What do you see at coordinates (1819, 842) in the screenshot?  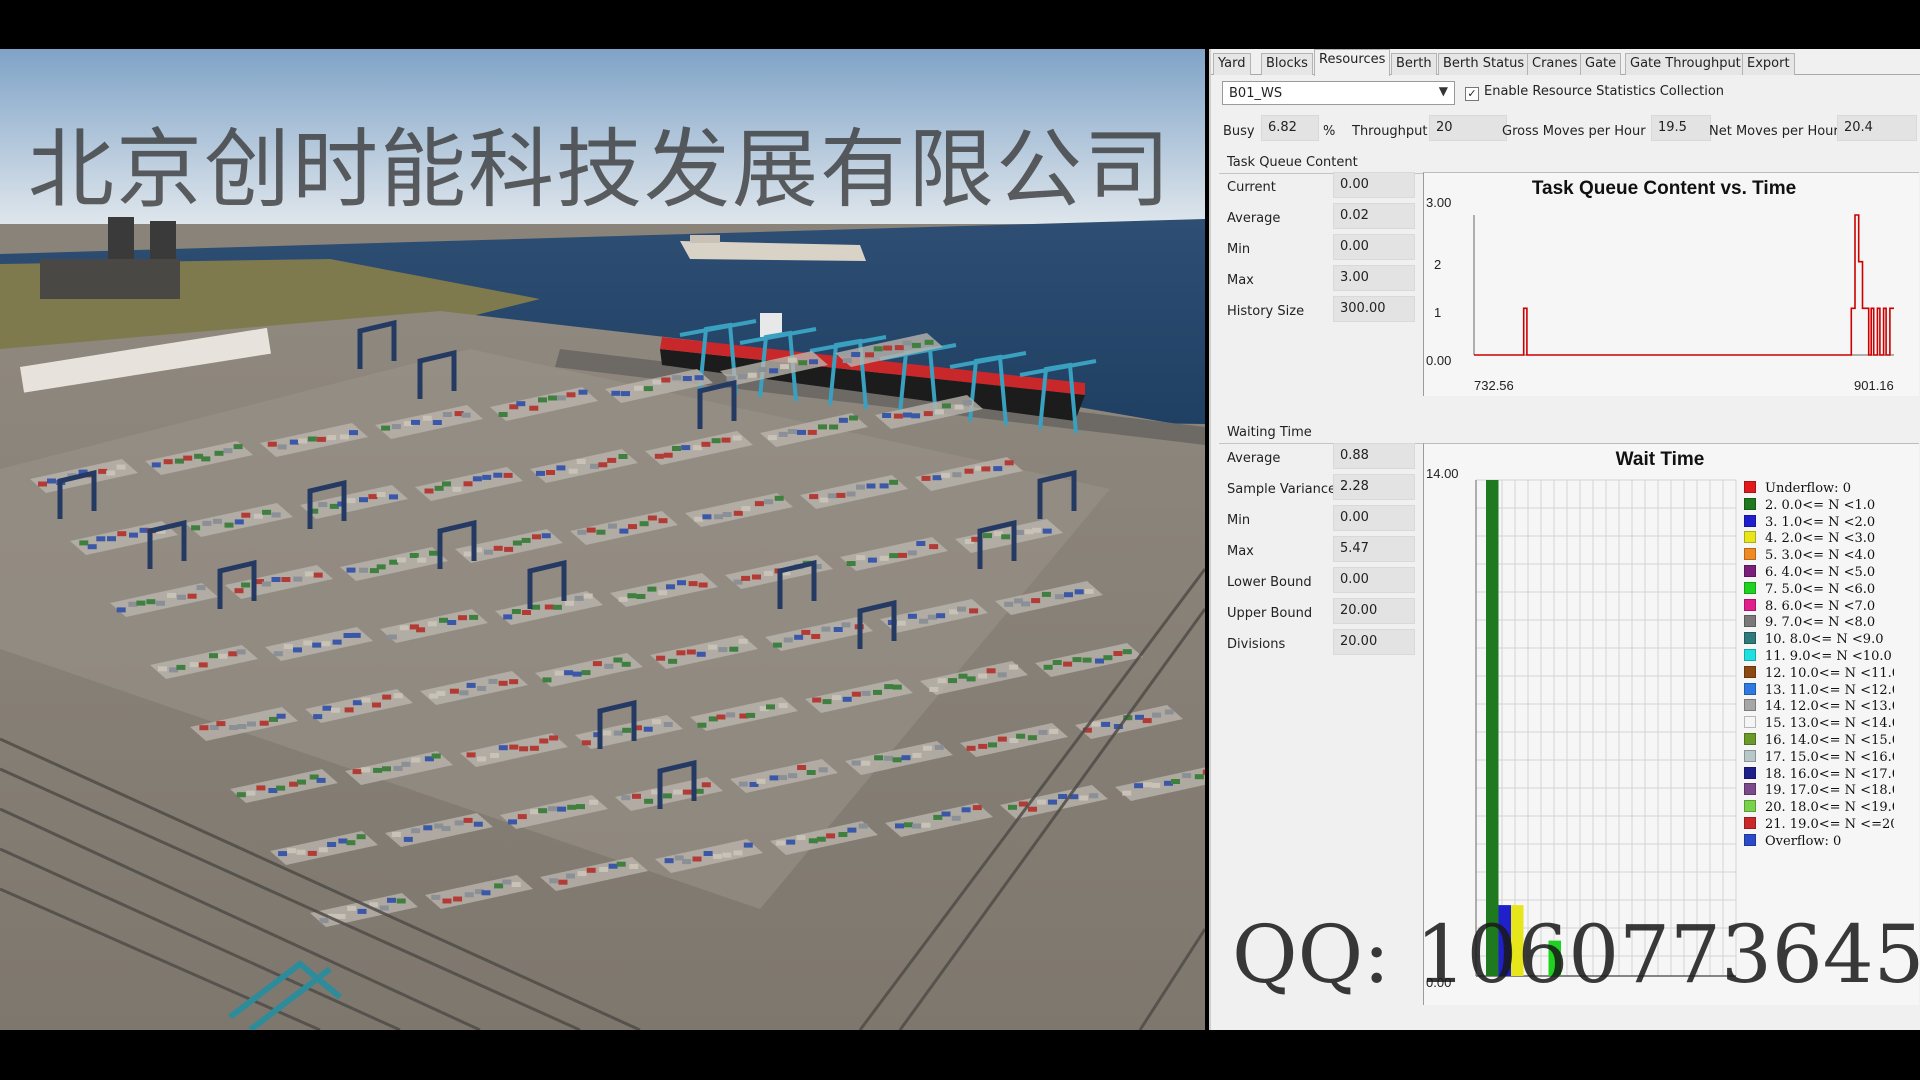 I see `legend-item: Overflow: 0` at bounding box center [1819, 842].